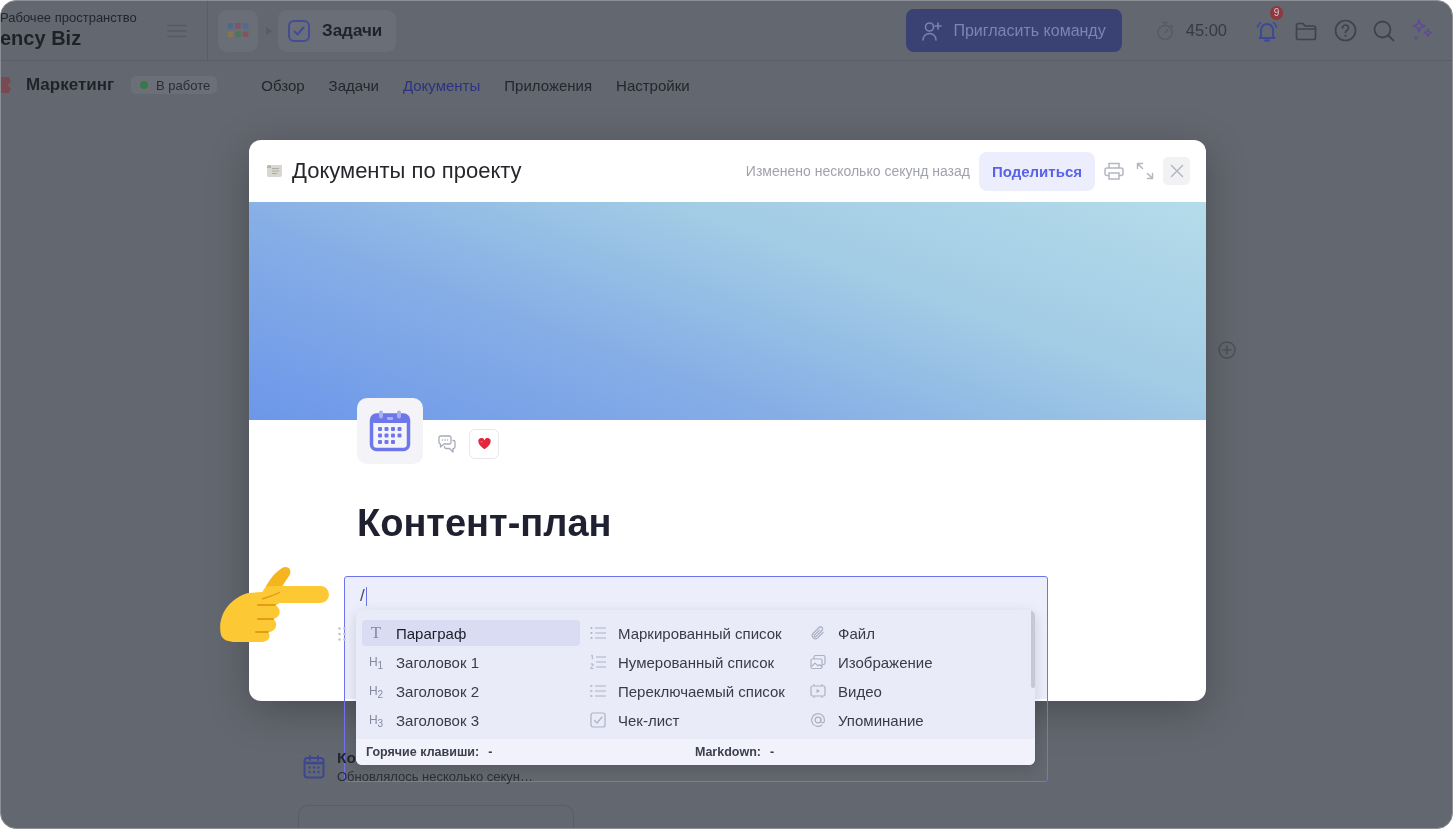 Image resolution: width=1453 pixels, height=829 pixels. What do you see at coordinates (471, 633) in the screenshot?
I see `menu-item: T Параграф` at bounding box center [471, 633].